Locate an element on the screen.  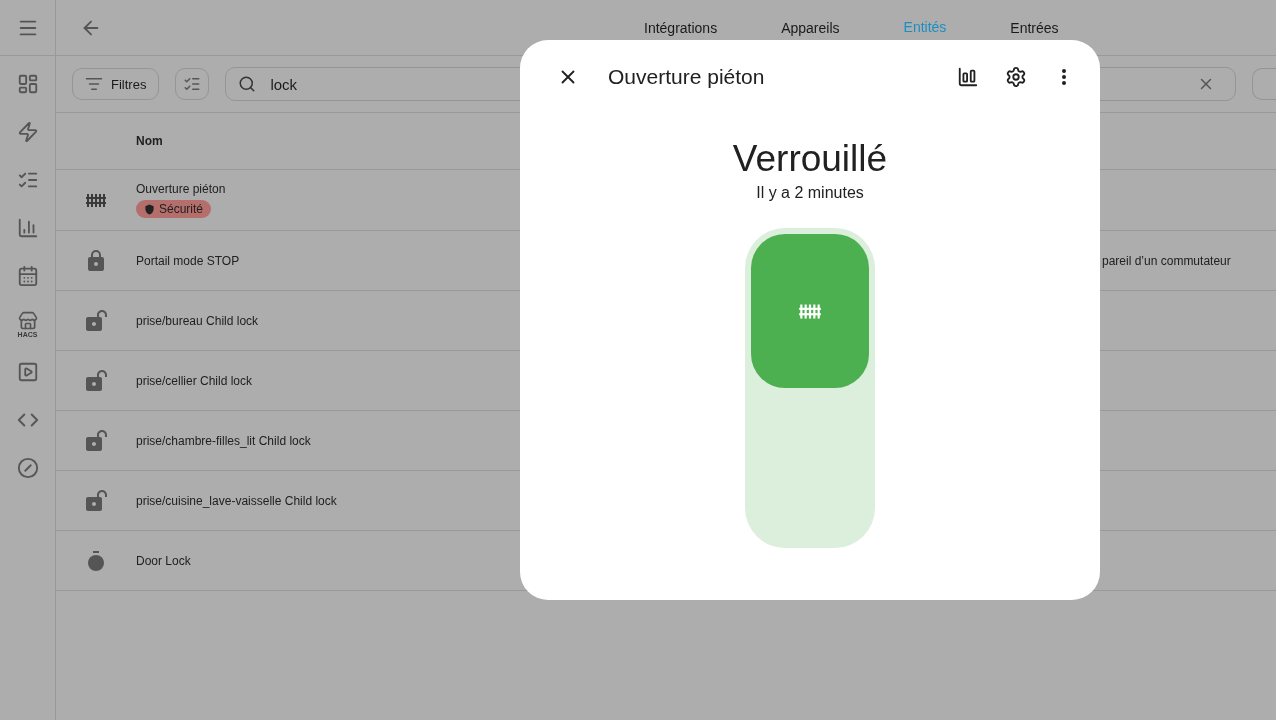
entity-name: prise/chambre-filles_lit Child lock is located at coordinates (223, 440).